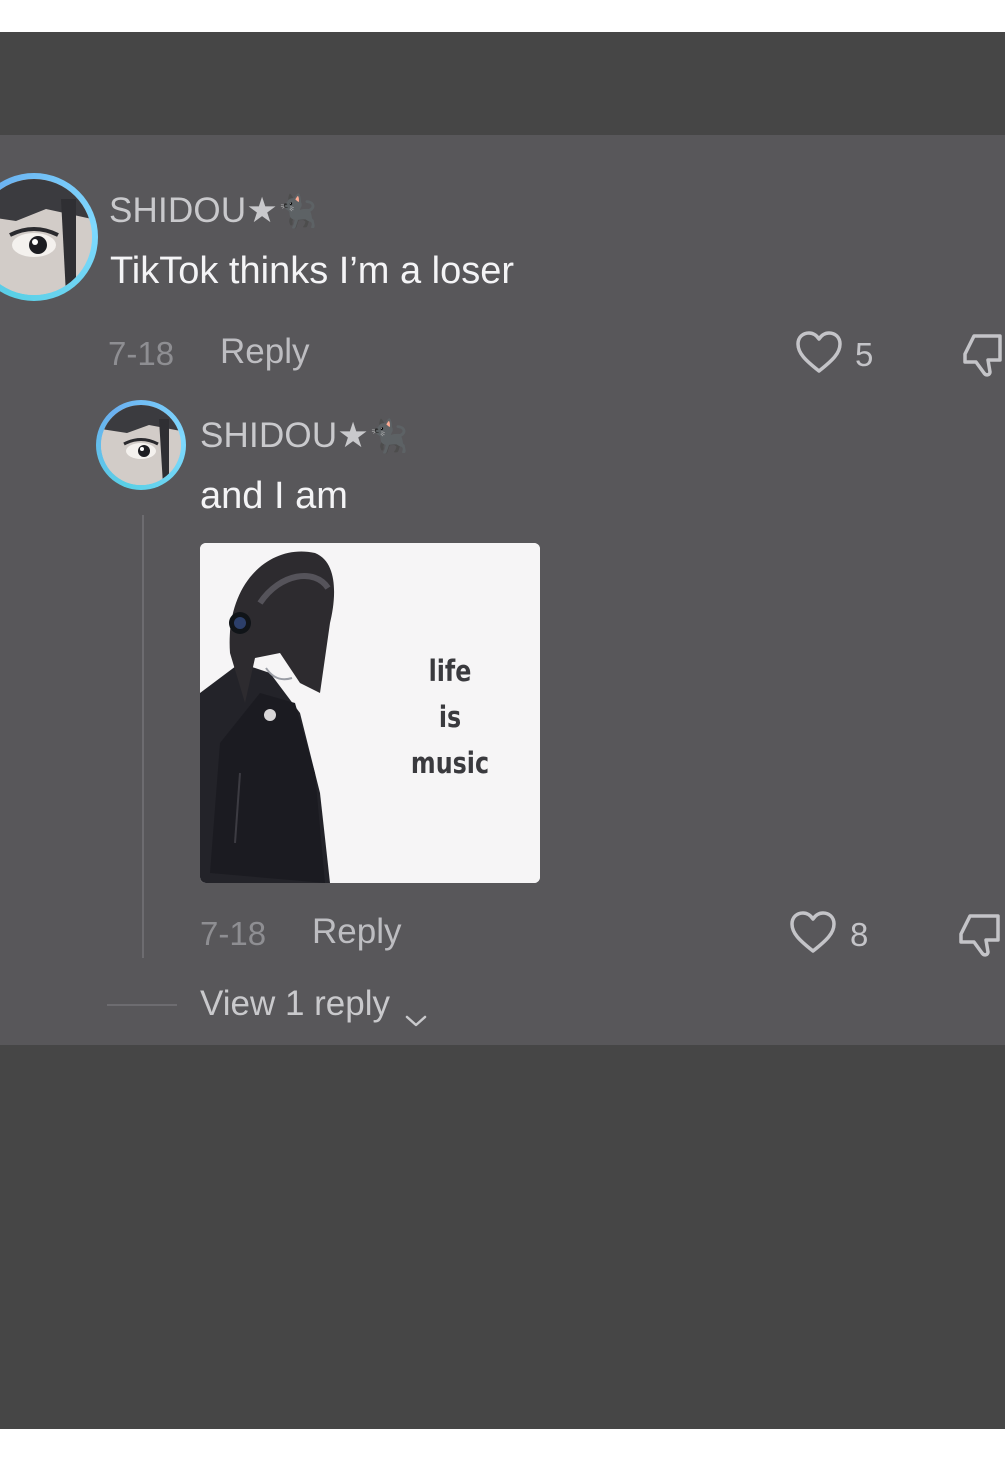 The height and width of the screenshot is (1461, 1005). What do you see at coordinates (370, 713) in the screenshot?
I see `reply-sticker-image: life is music` at bounding box center [370, 713].